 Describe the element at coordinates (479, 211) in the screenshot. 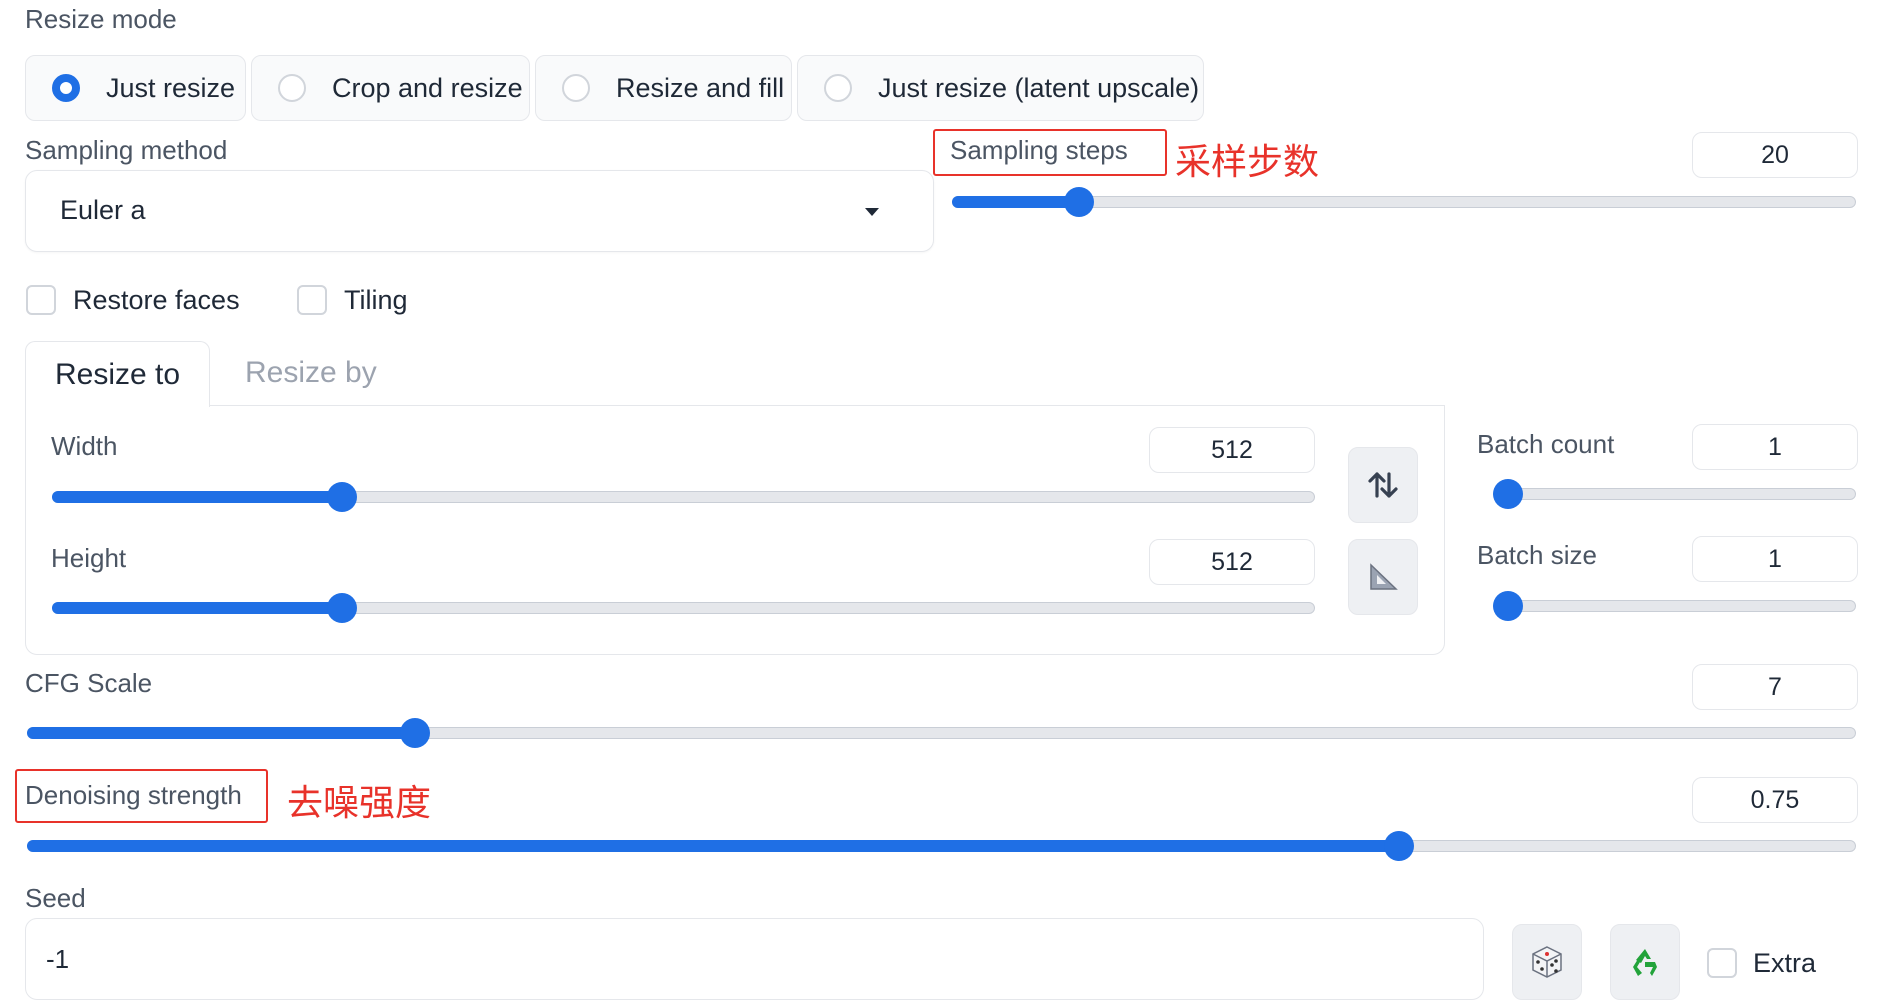

I see `sampling-method-select: Euler a` at that location.